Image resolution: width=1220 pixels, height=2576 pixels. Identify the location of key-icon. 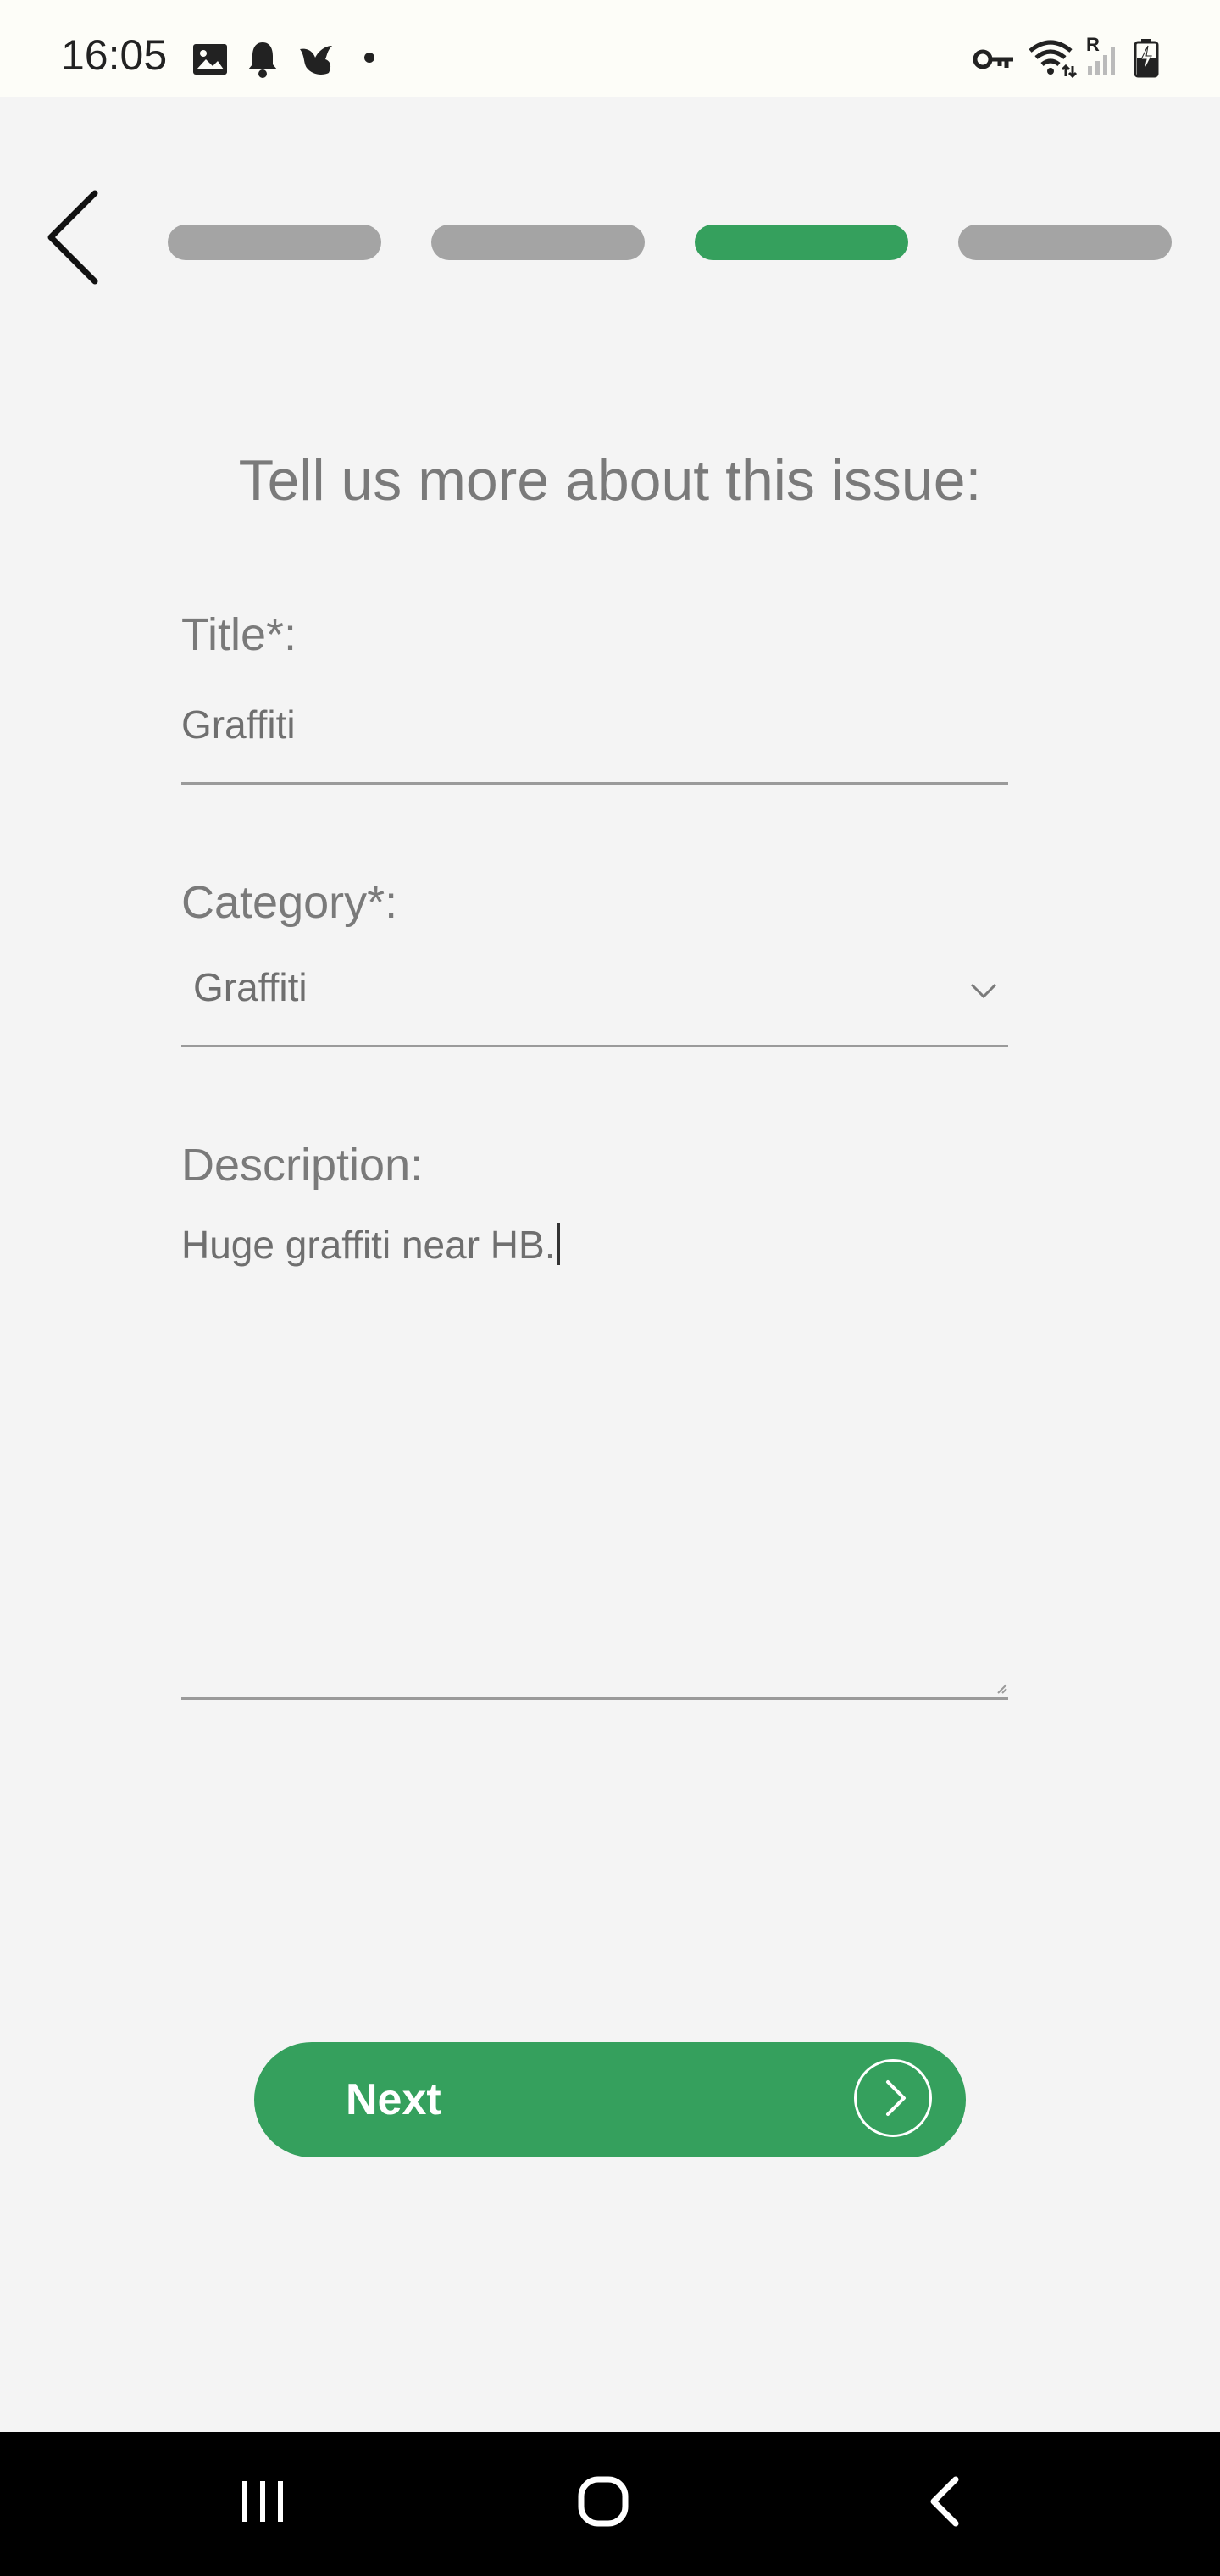
(993, 59).